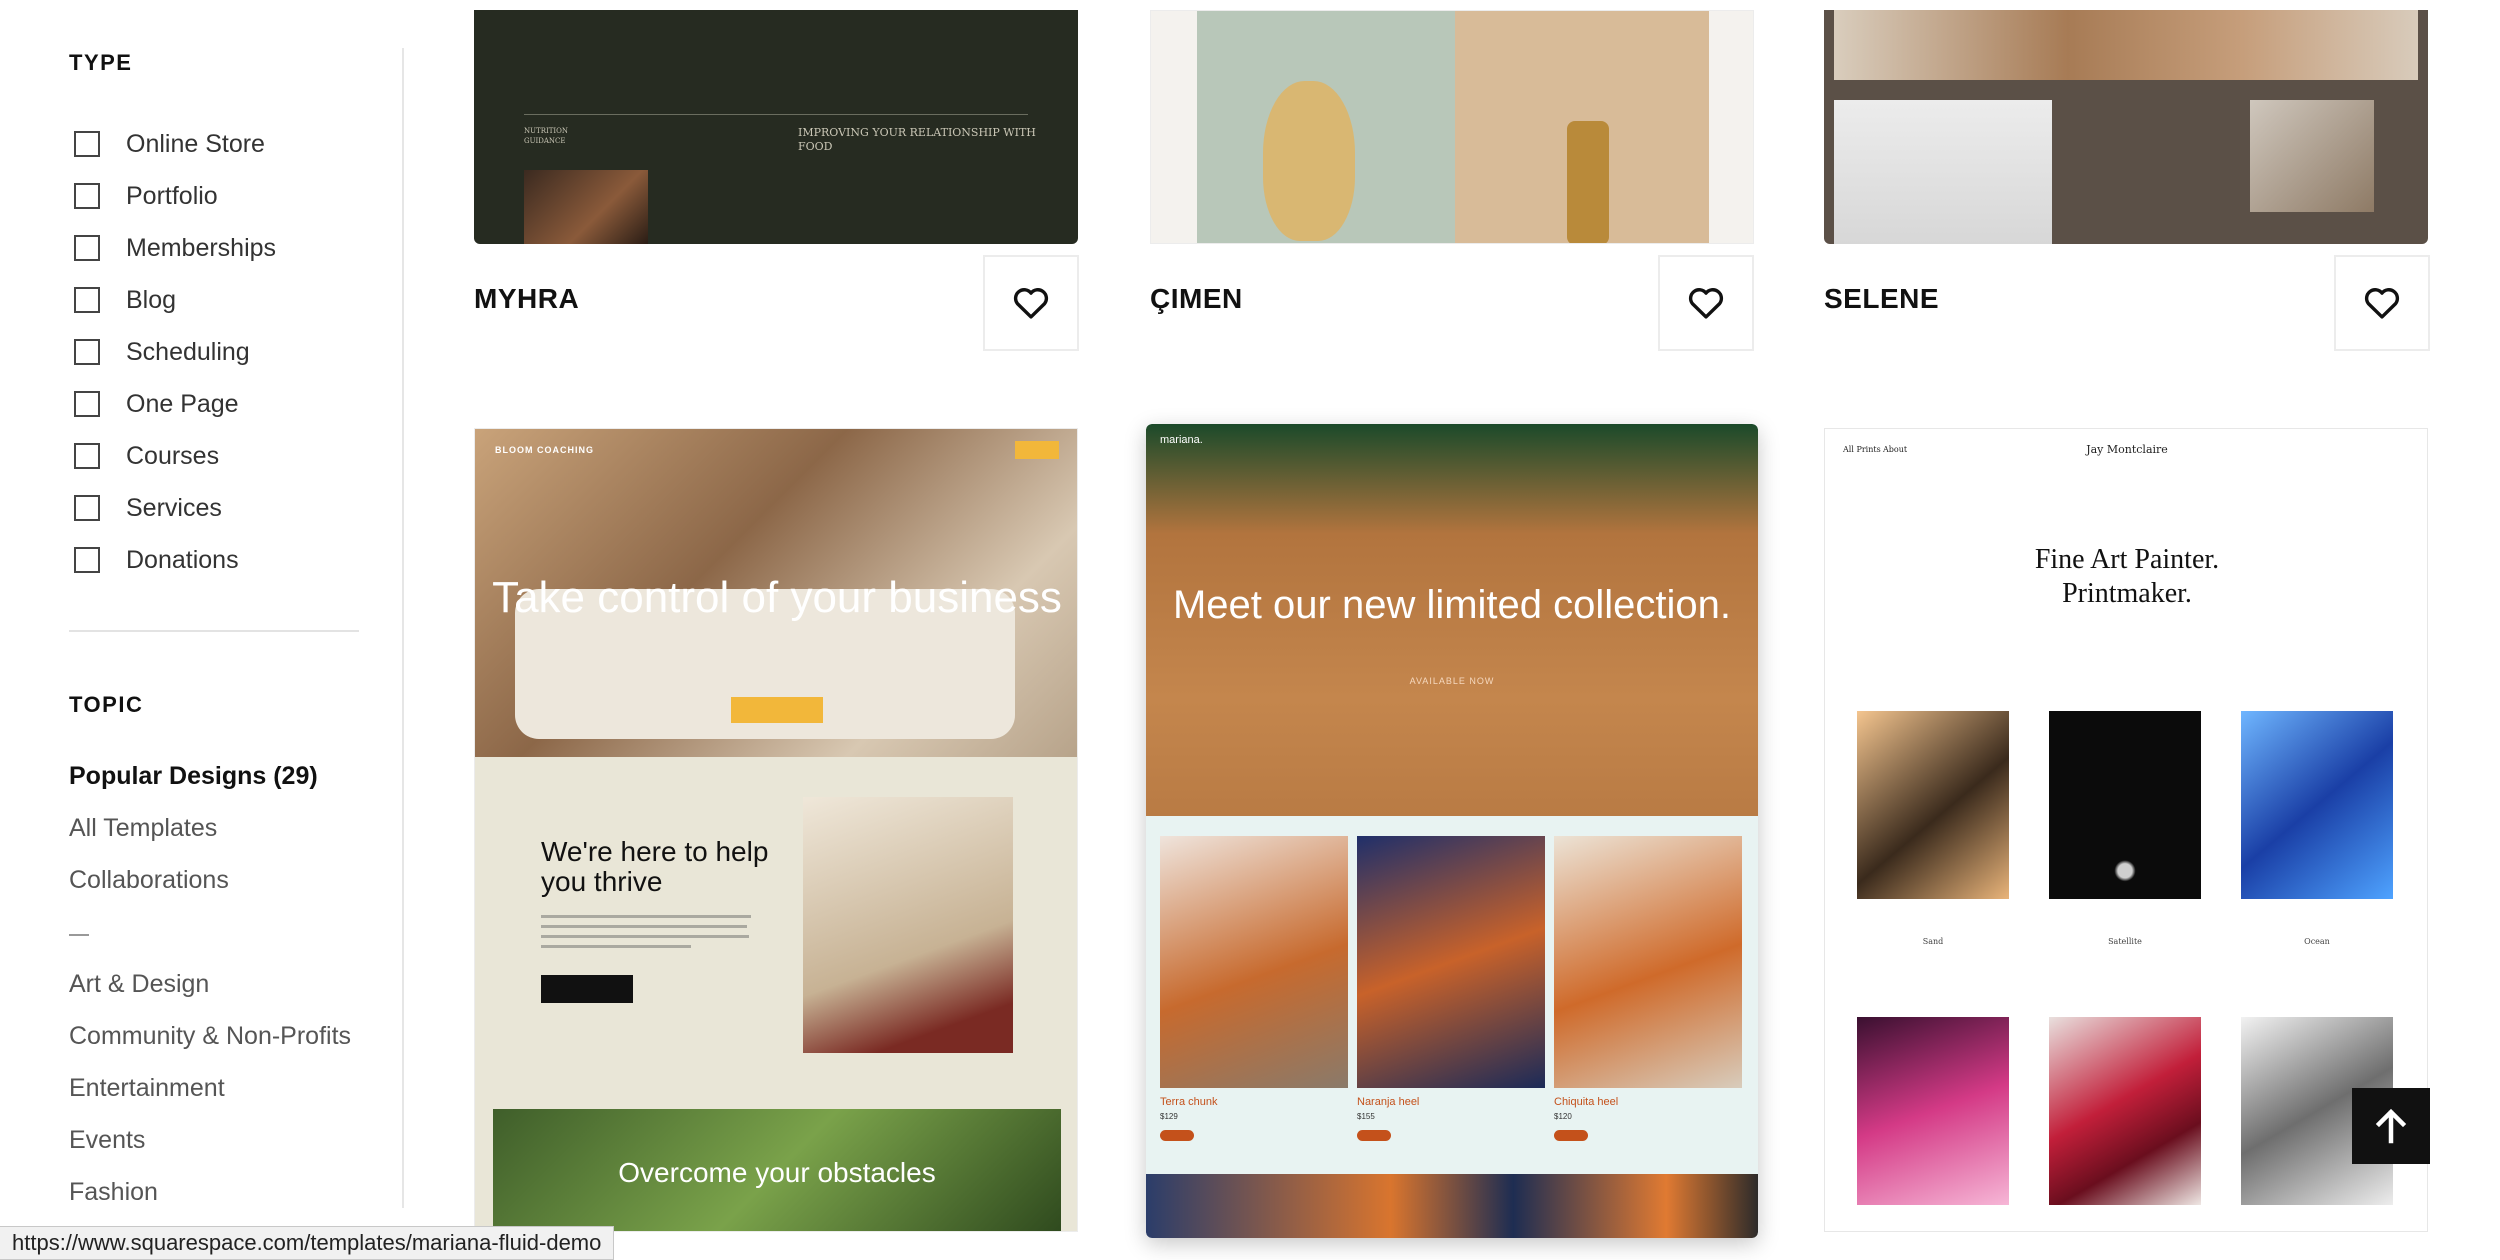 The height and width of the screenshot is (1260, 2500). What do you see at coordinates (2127, 593) in the screenshot?
I see `preview-heading-line: Printmaker.` at bounding box center [2127, 593].